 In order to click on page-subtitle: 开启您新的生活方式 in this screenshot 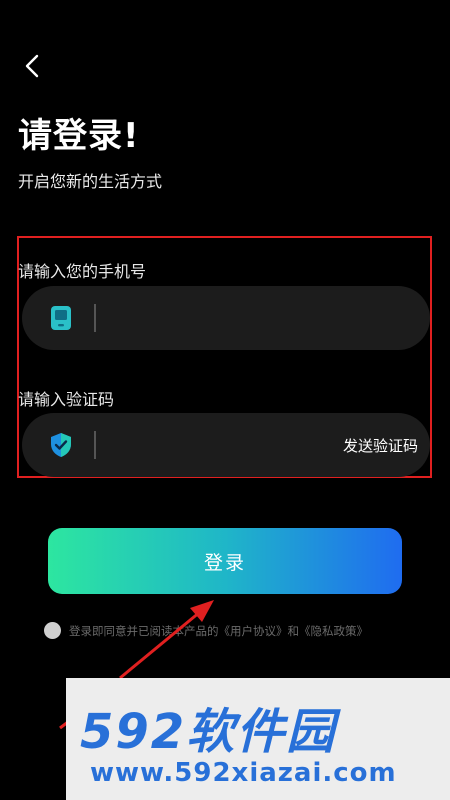, I will do `click(90, 181)`.